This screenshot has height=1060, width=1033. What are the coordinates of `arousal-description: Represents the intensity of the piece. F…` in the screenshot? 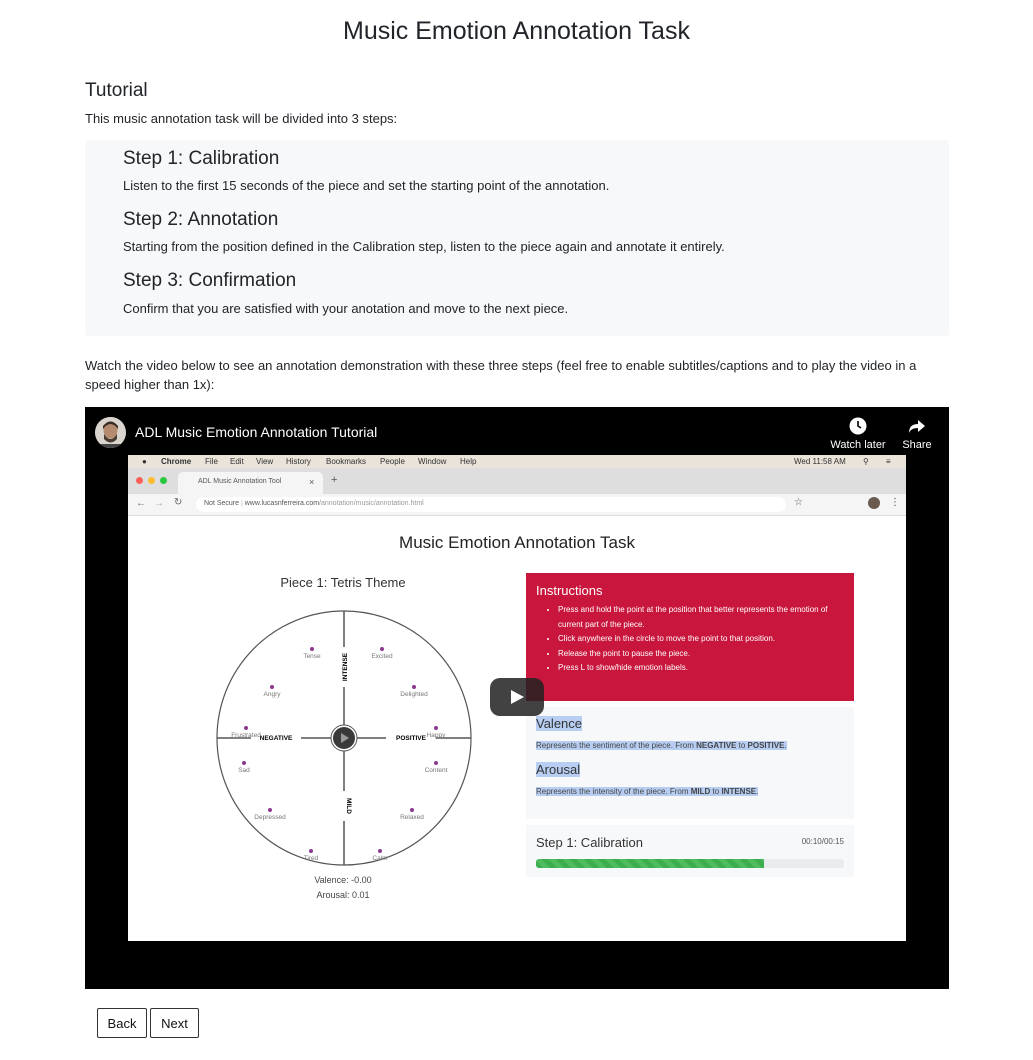 It's located at (647, 791).